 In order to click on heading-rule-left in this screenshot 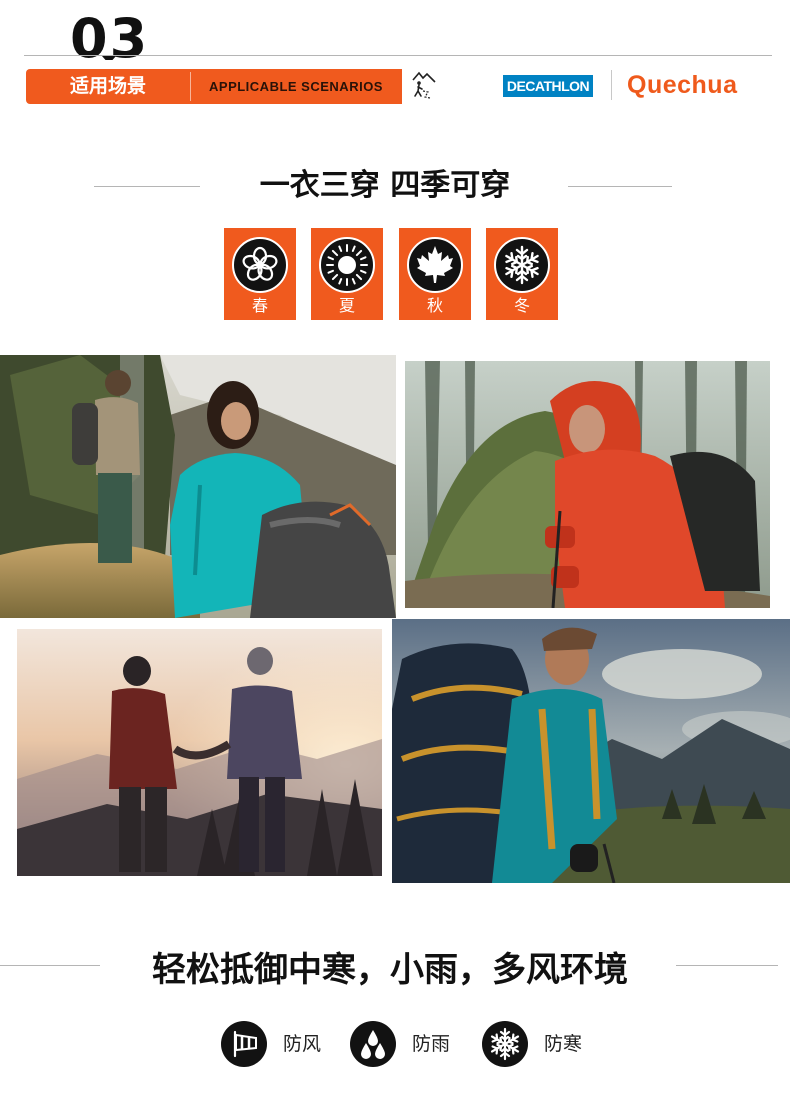, I will do `click(147, 186)`.